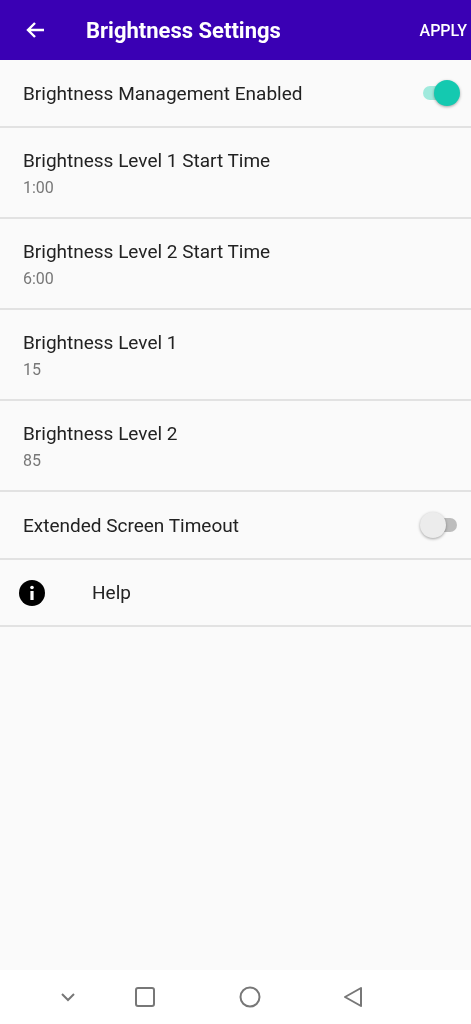 This screenshot has height=1024, width=471. I want to click on setting-label: Extended Screen Timeout, so click(131, 525).